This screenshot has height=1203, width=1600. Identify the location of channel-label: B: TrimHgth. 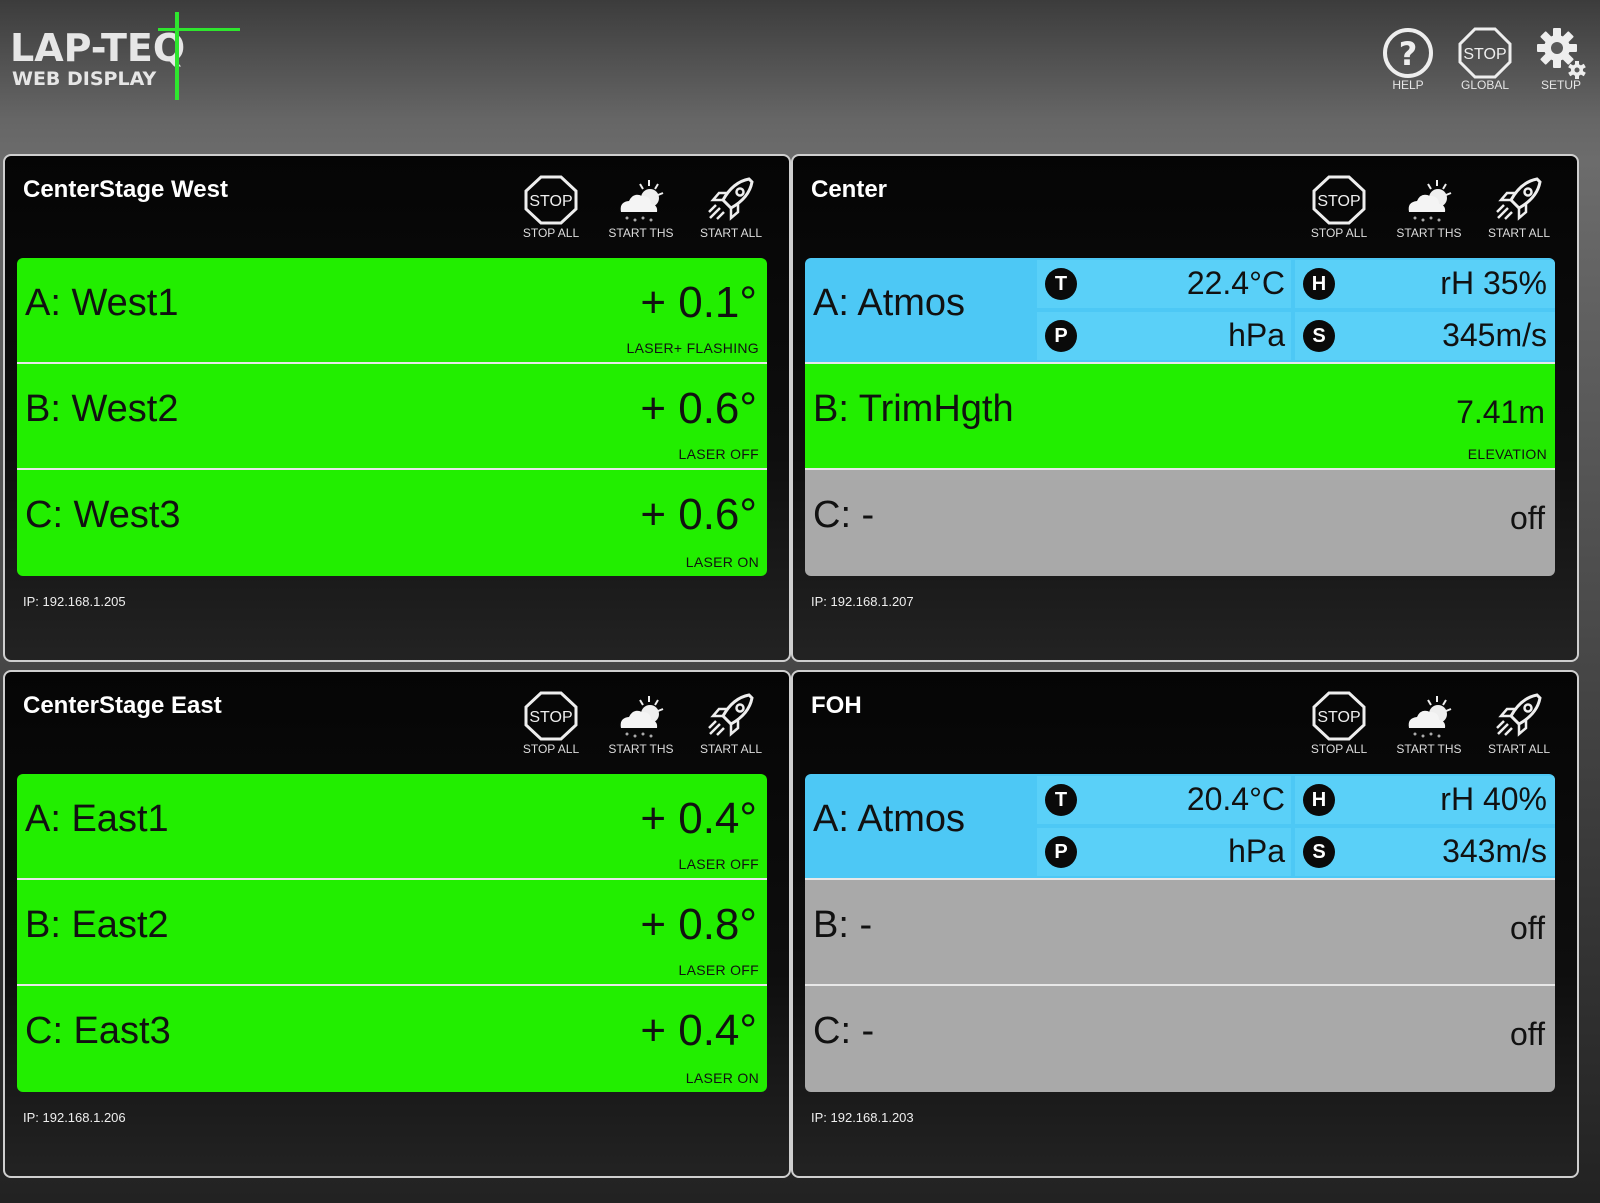
(913, 409).